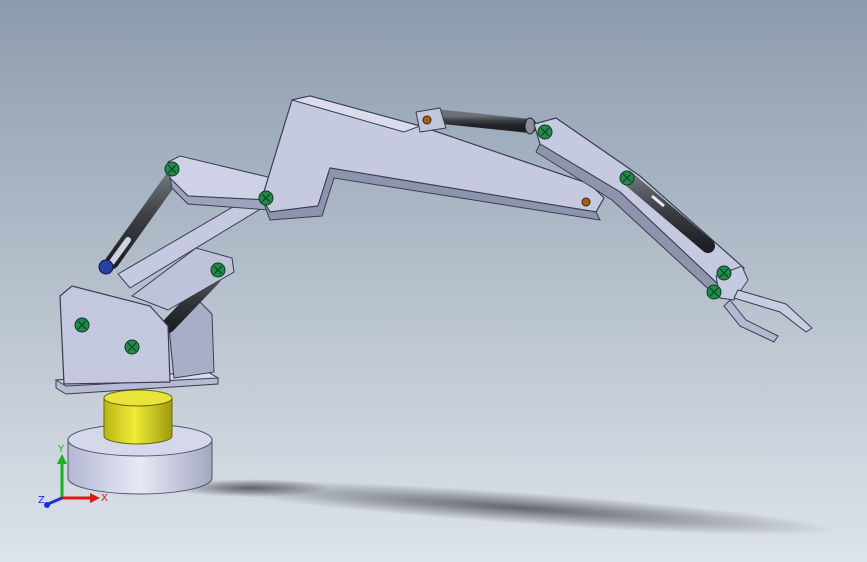  Describe the element at coordinates (41, 500) in the screenshot. I see `z-axis-label: Z` at that location.